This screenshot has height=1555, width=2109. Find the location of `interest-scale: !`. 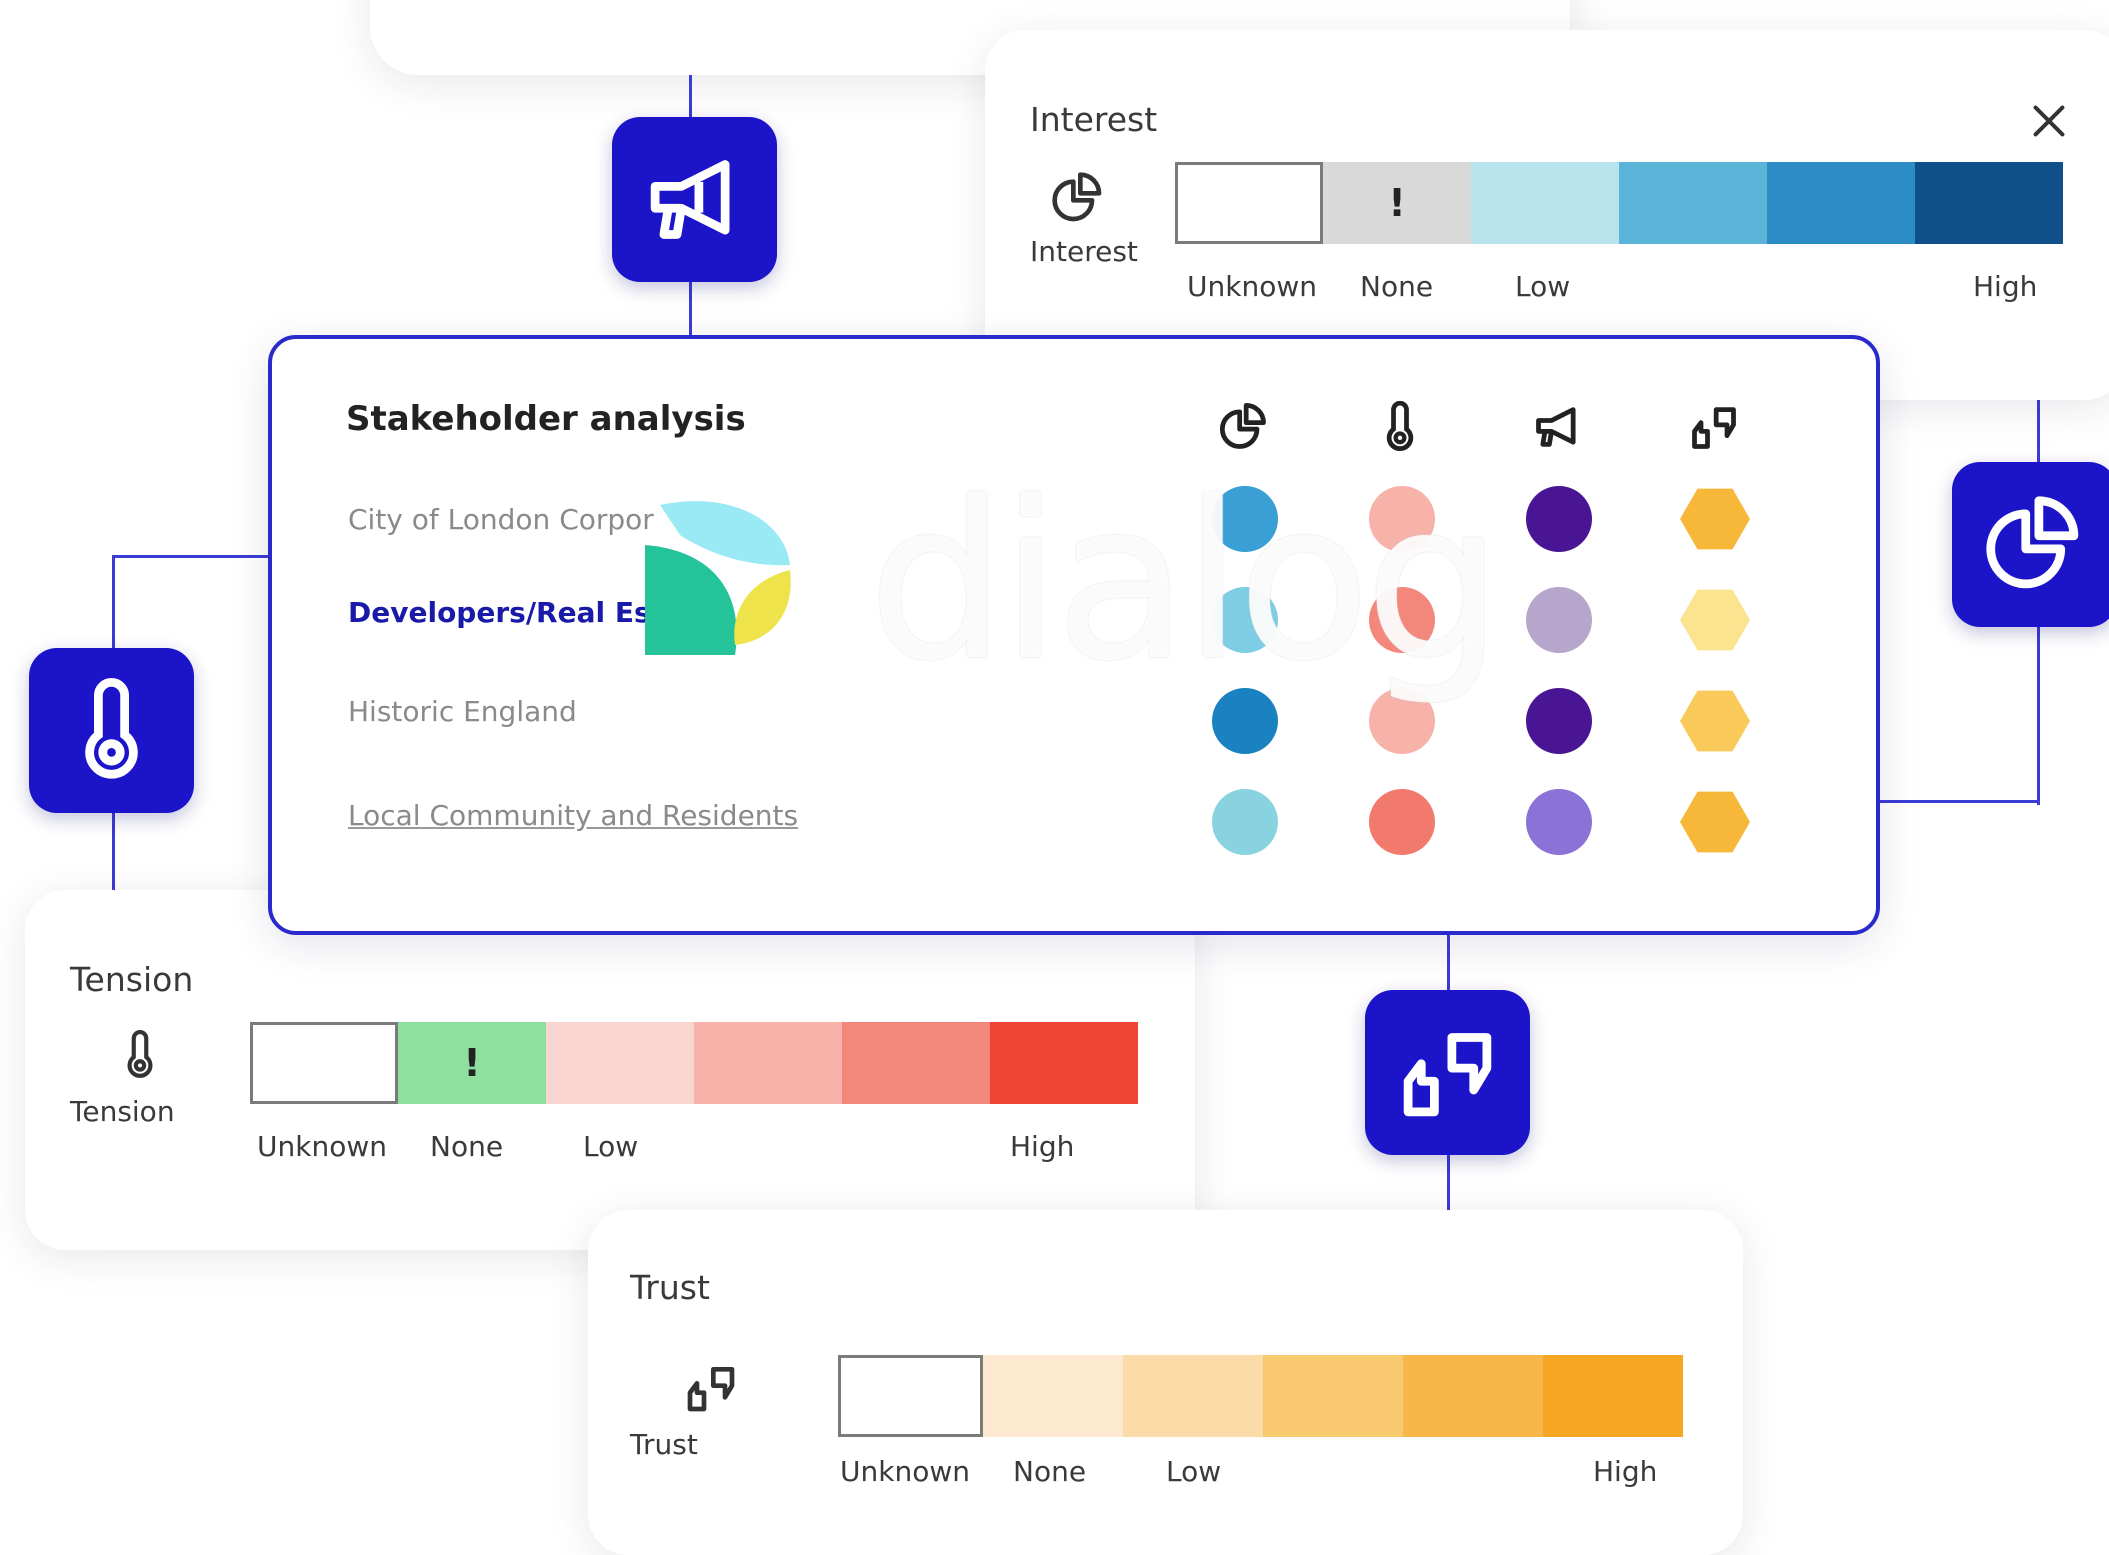

interest-scale: ! is located at coordinates (1619, 203).